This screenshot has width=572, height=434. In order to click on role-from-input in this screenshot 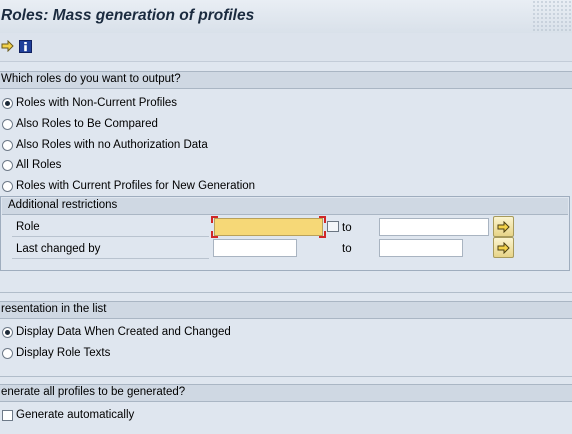, I will do `click(268, 227)`.